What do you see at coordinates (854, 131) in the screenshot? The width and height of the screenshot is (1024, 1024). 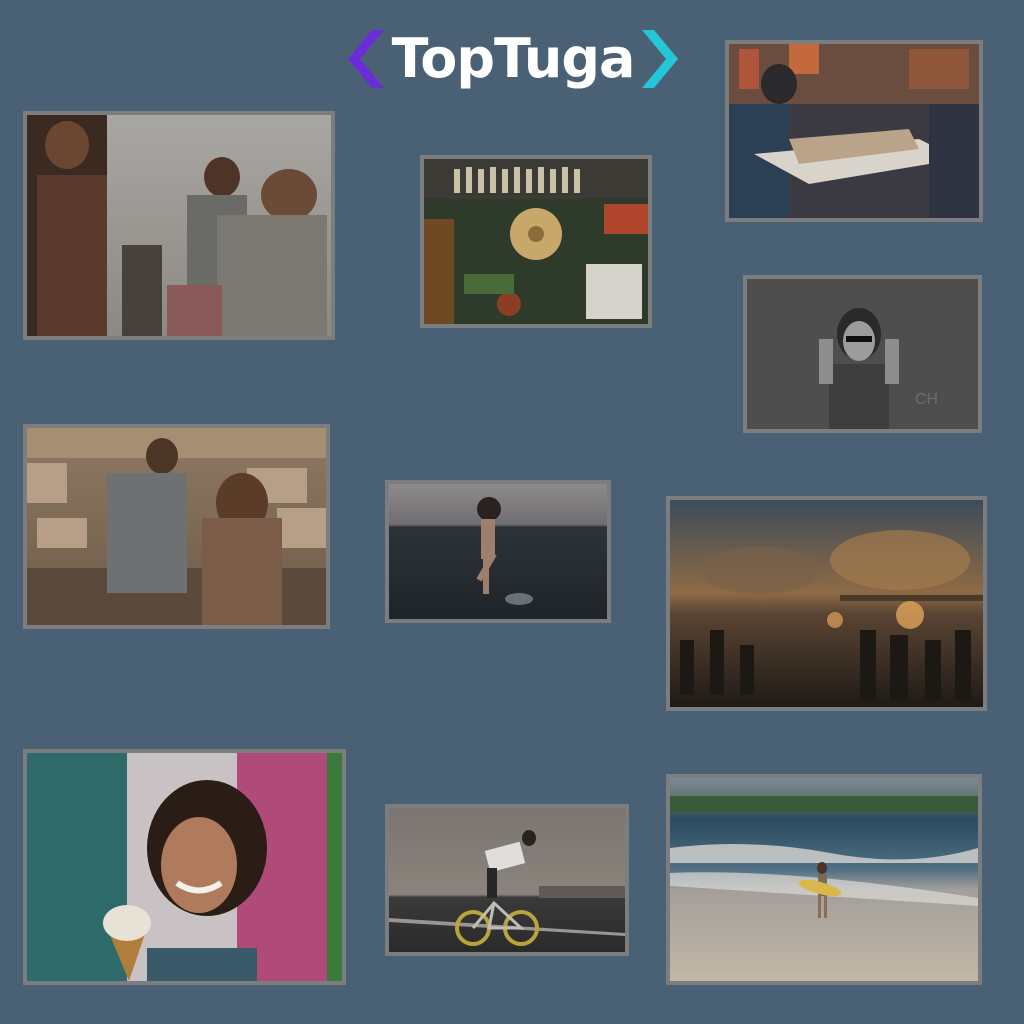 I see `night-market-snack-photo` at bounding box center [854, 131].